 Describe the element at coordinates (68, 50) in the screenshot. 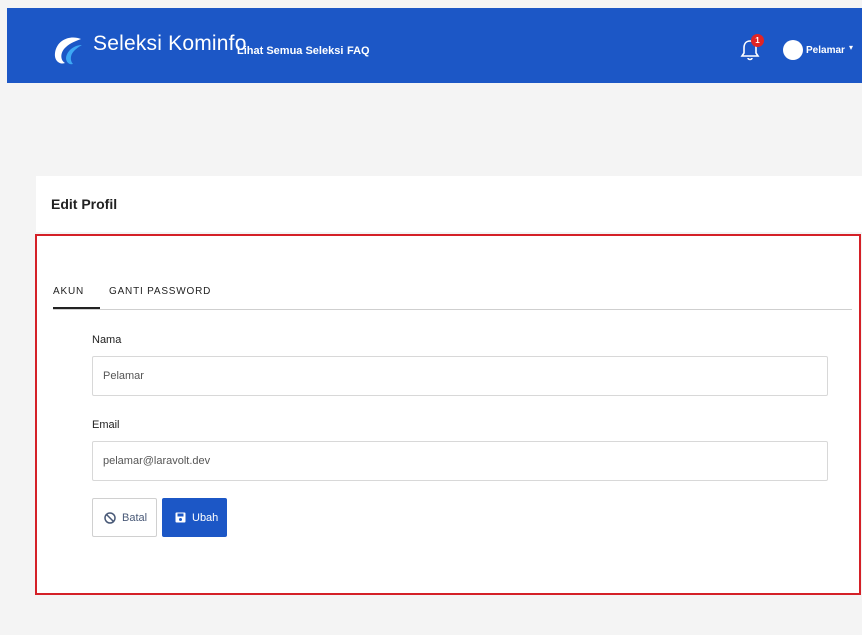

I see `kominfo-logo-icon` at that location.